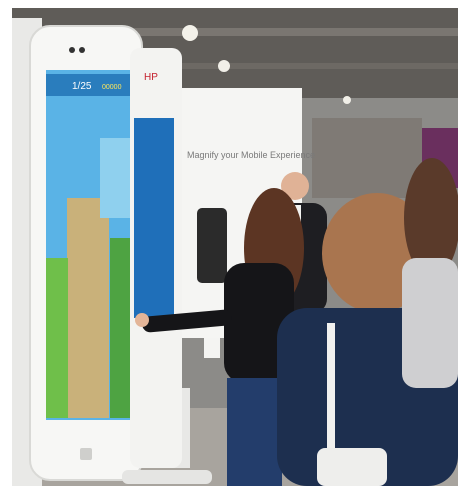 The height and width of the screenshot is (491, 461). What do you see at coordinates (331, 388) in the screenshot?
I see `tote-bag-strap` at bounding box center [331, 388].